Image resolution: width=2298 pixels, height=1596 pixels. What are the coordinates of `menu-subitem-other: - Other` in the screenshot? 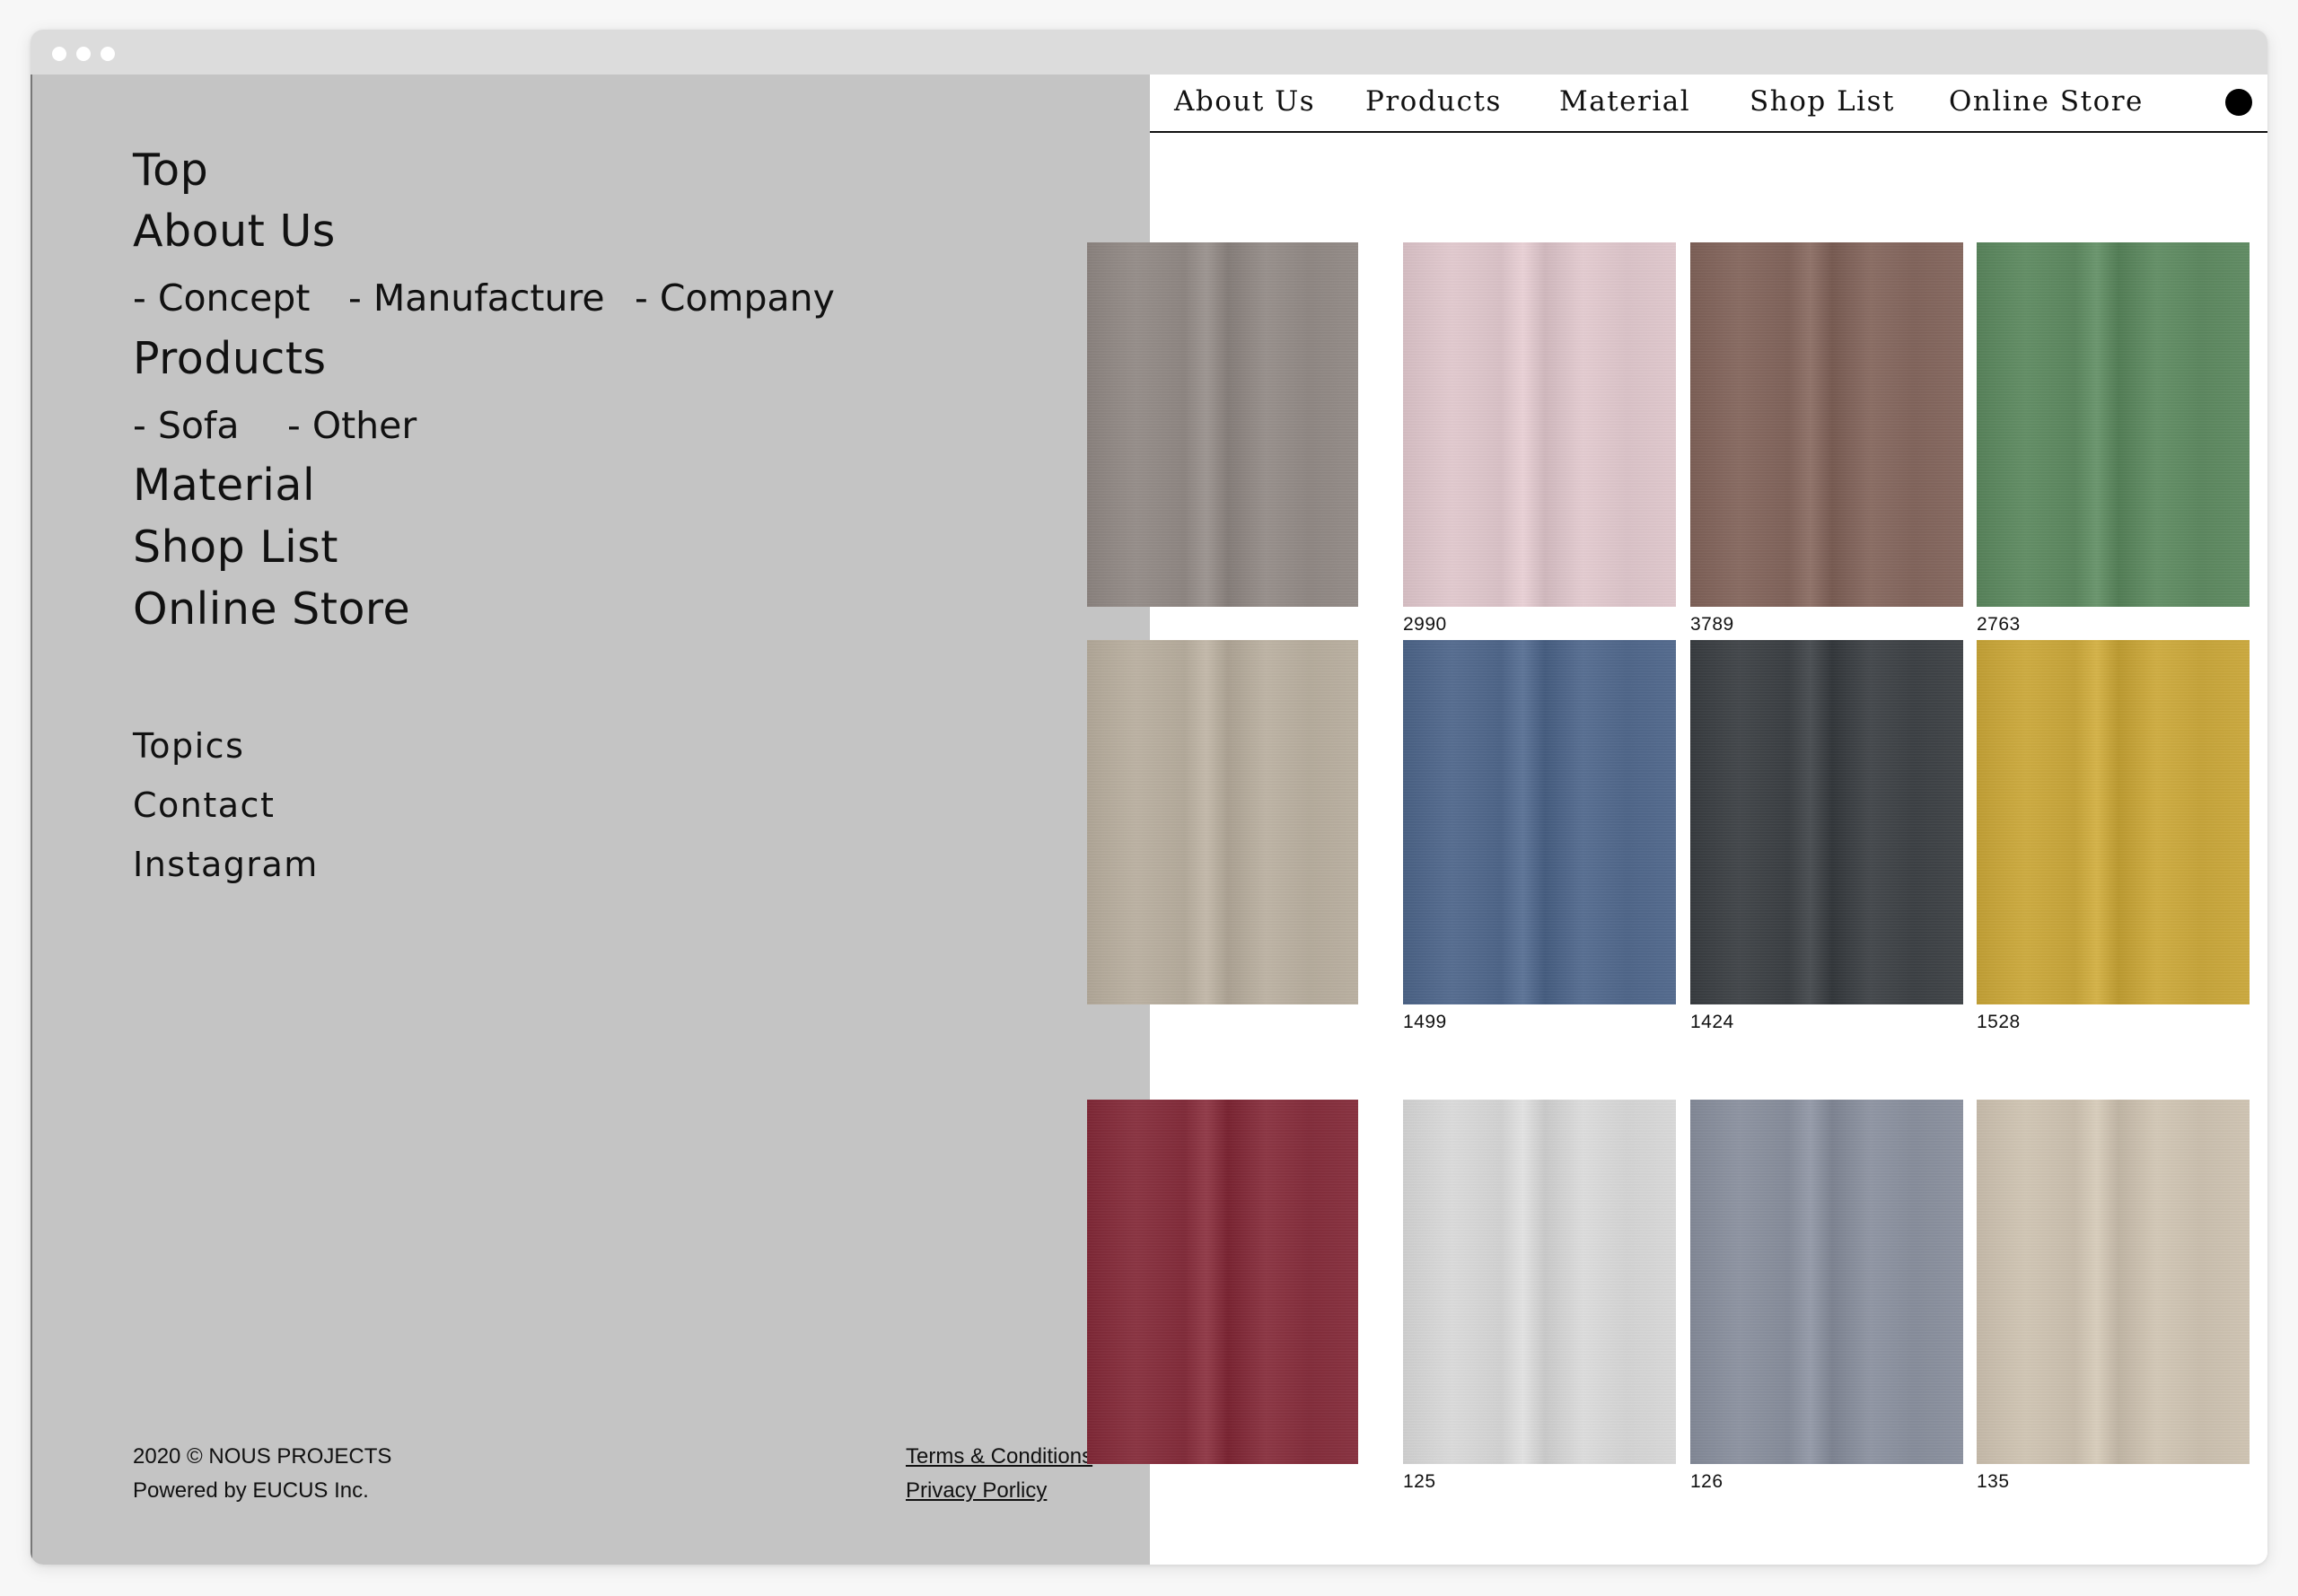 It's located at (352, 425).